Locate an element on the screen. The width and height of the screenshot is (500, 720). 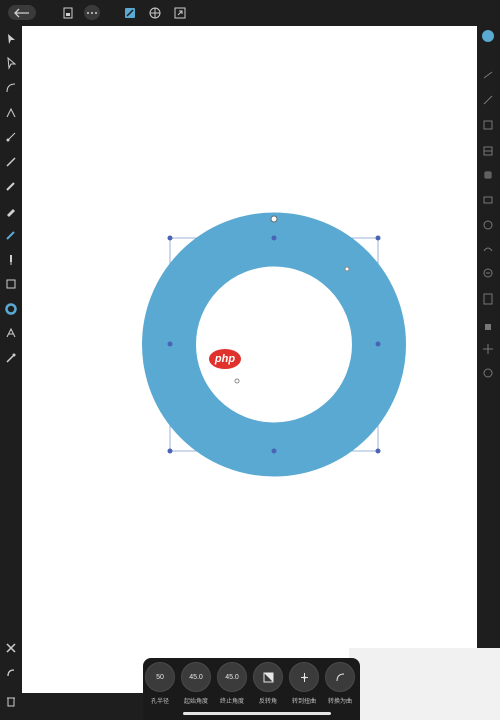
navigator-icon is located at coordinates (488, 299).